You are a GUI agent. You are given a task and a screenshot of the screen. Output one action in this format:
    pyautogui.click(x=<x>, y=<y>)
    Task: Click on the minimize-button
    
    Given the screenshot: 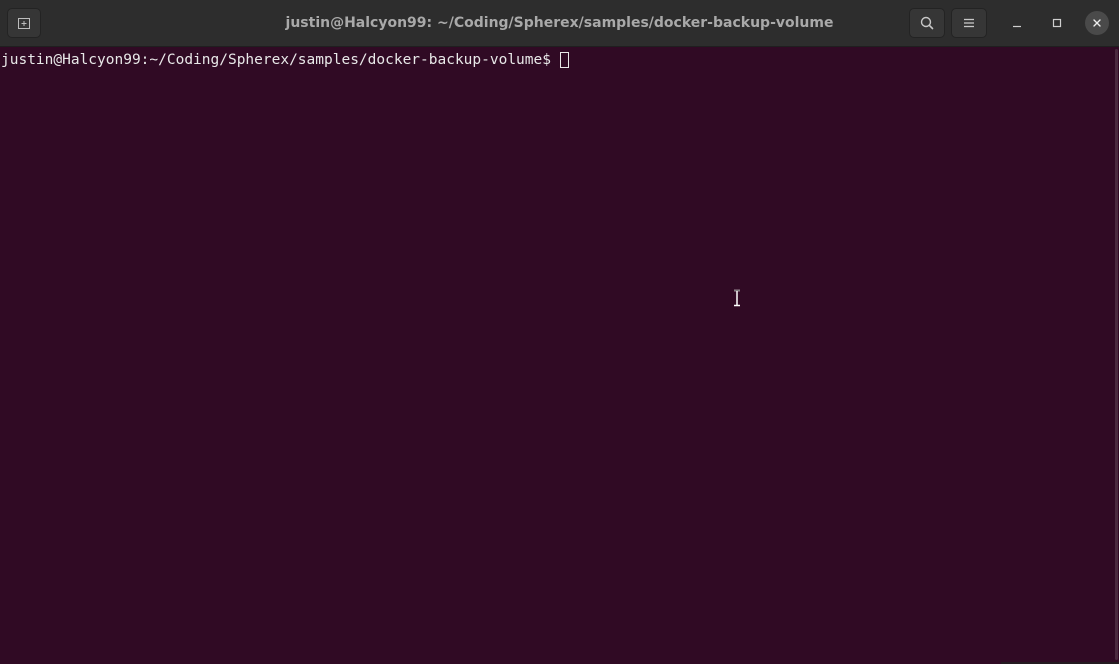 What is the action you would take?
    pyautogui.click(x=1017, y=23)
    